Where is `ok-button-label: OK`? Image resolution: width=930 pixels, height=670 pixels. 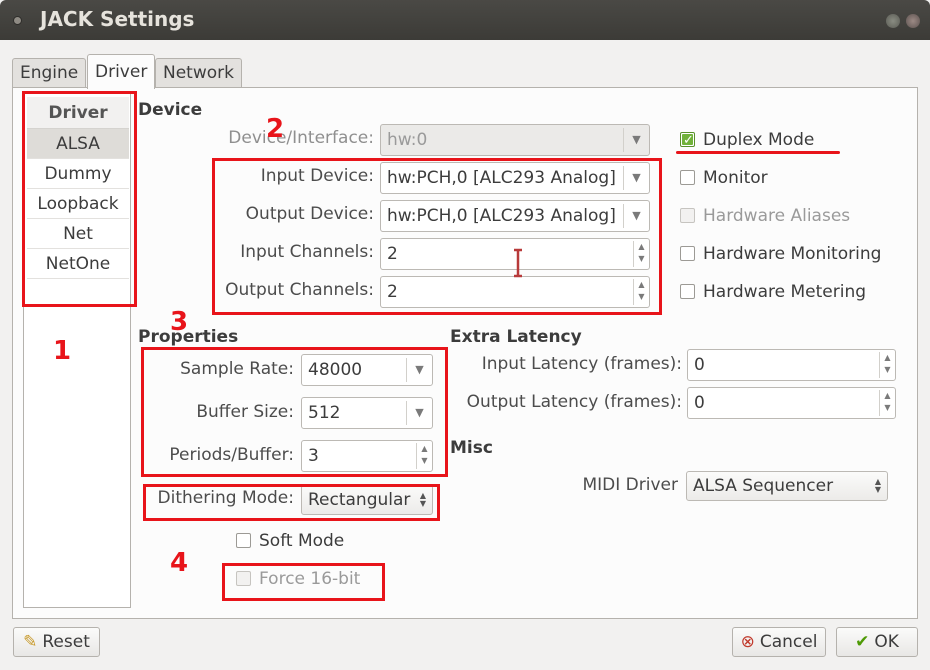
ok-button-label: OK is located at coordinates (886, 642).